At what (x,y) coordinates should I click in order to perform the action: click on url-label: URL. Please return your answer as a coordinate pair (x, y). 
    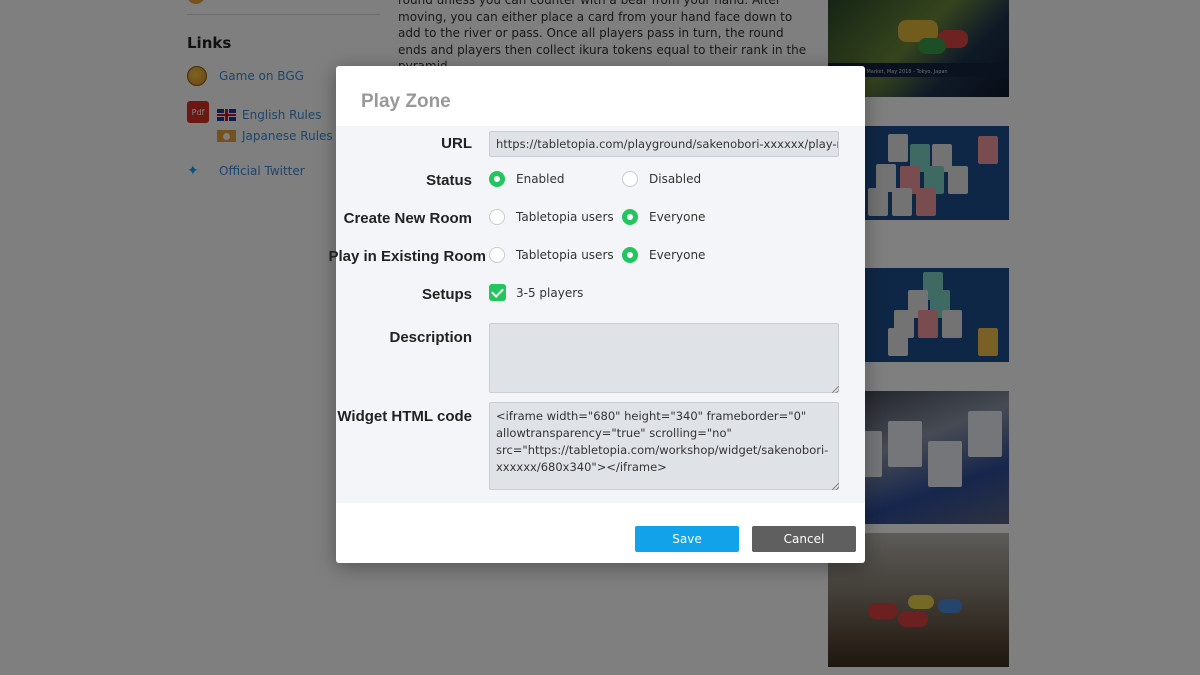
    Looking at the image, I should click on (456, 143).